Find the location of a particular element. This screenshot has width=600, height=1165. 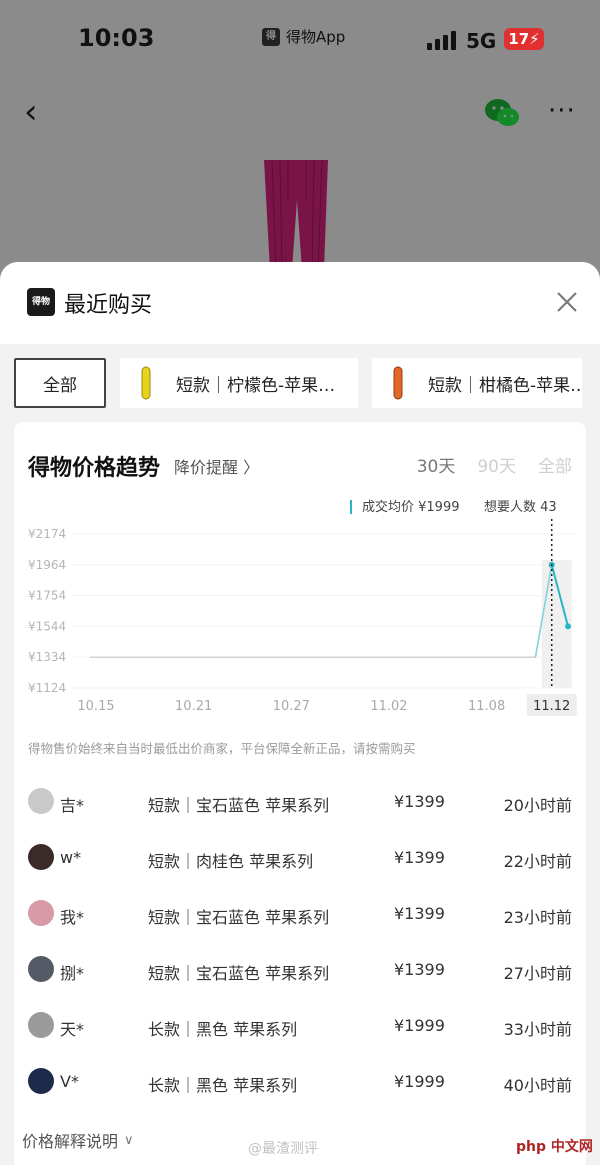

data-point is located at coordinates (568, 626).